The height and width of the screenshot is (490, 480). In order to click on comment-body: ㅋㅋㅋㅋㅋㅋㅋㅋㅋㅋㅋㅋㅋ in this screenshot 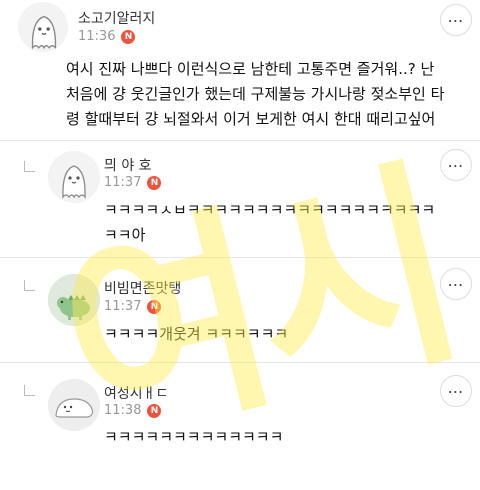, I will do `click(193, 437)`.